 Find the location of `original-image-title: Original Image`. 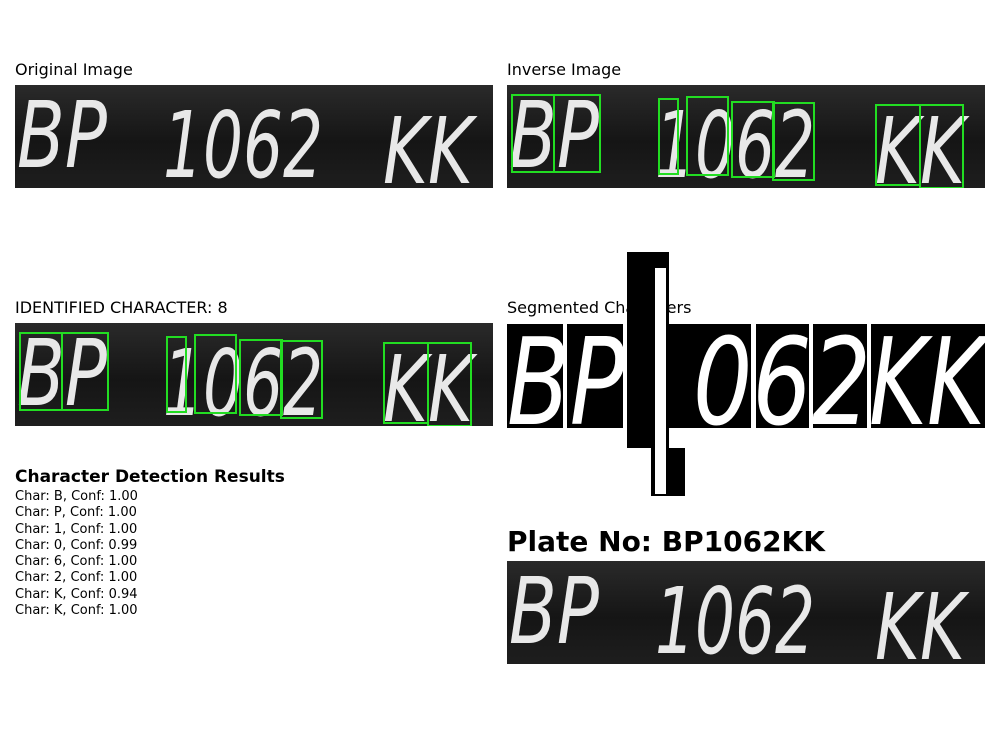

original-image-title: Original Image is located at coordinates (74, 69).